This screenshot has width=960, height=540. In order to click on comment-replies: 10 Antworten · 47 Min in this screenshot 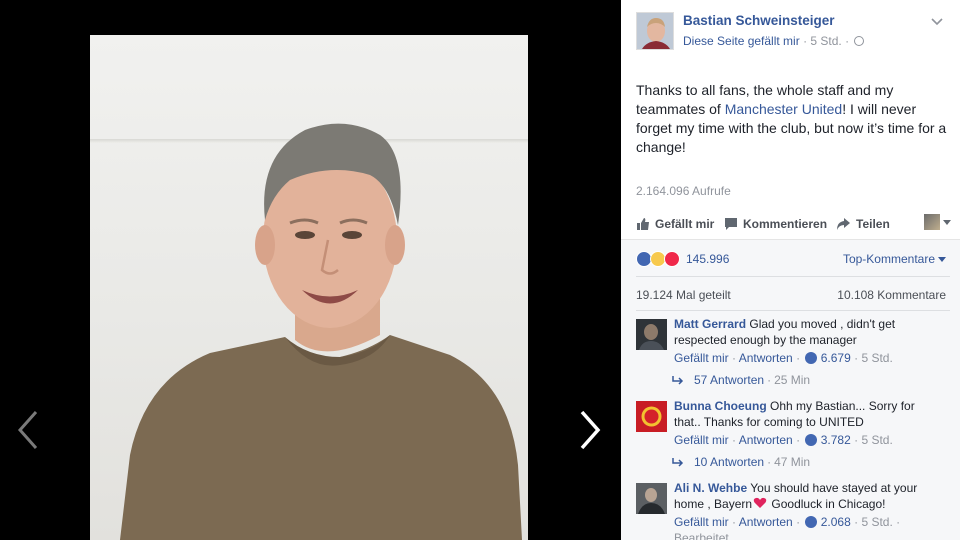, I will do `click(741, 462)`.